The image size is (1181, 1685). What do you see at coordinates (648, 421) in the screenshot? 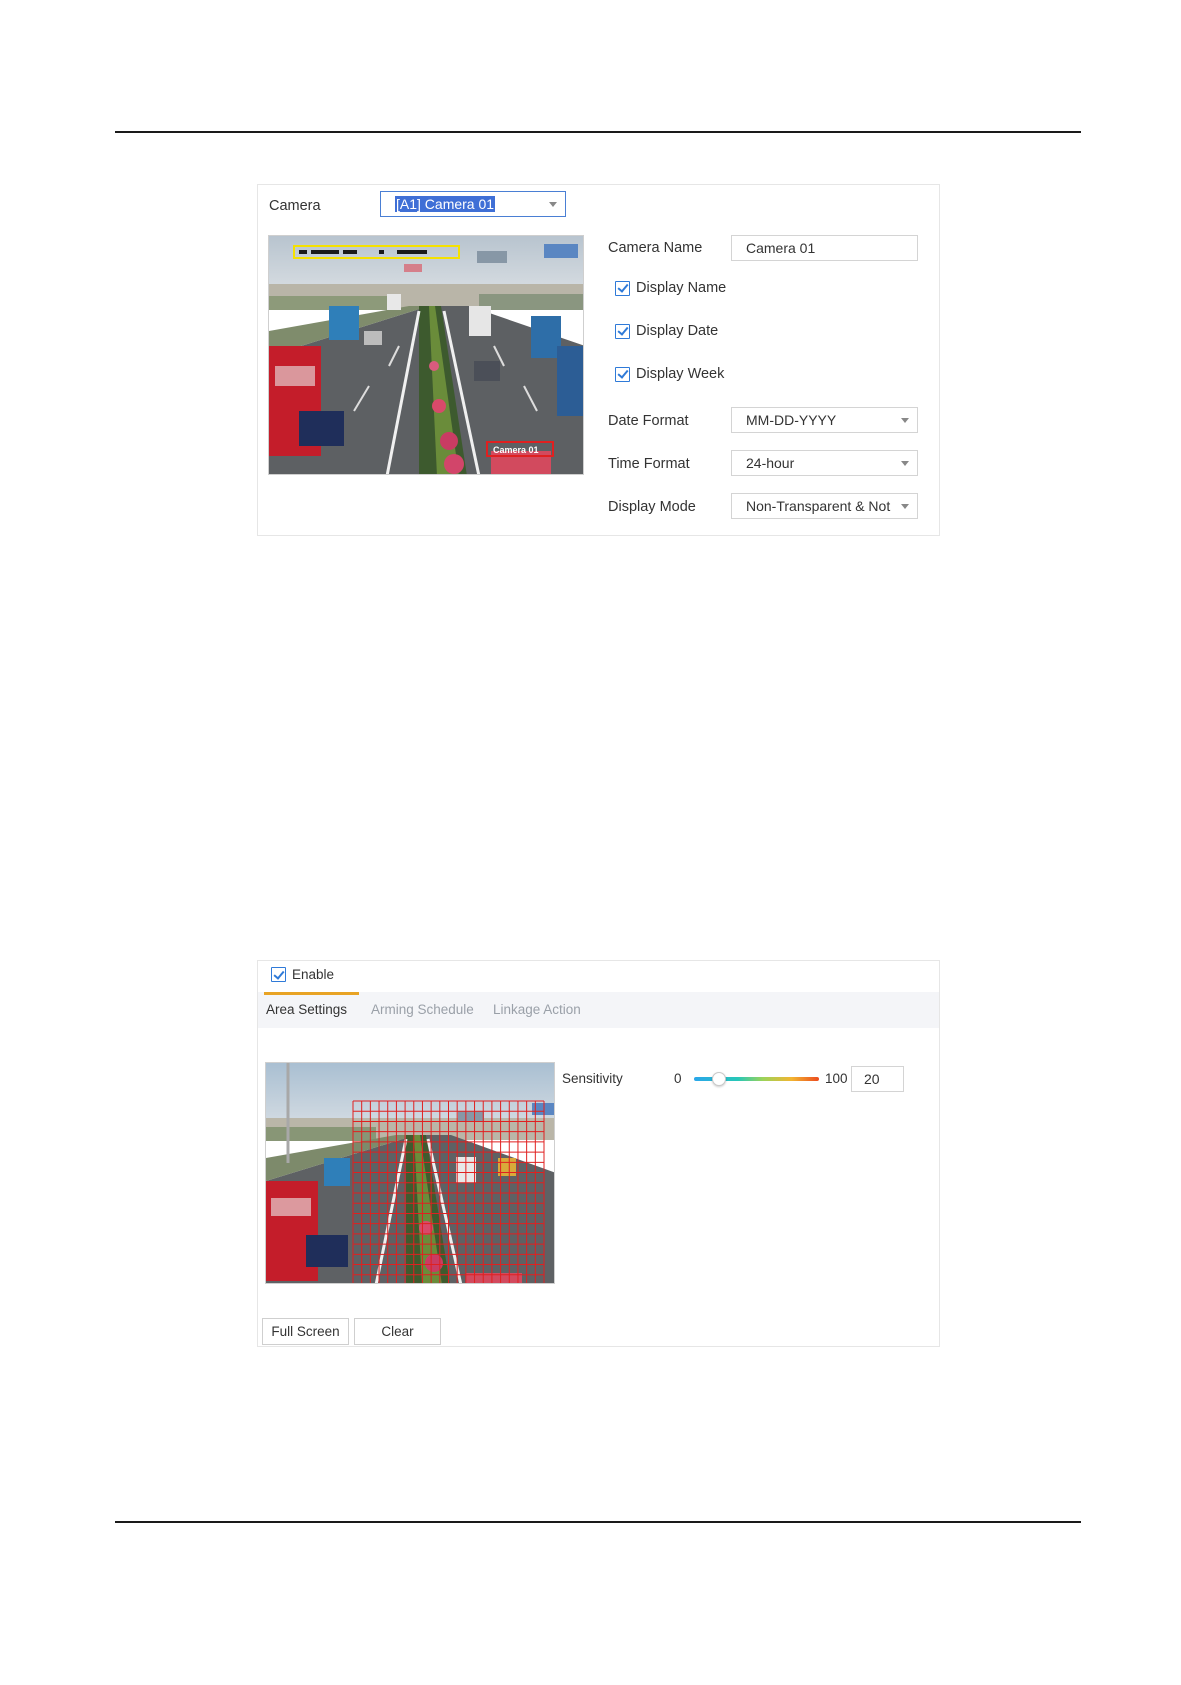
I see `date-format-label: Date Format` at bounding box center [648, 421].